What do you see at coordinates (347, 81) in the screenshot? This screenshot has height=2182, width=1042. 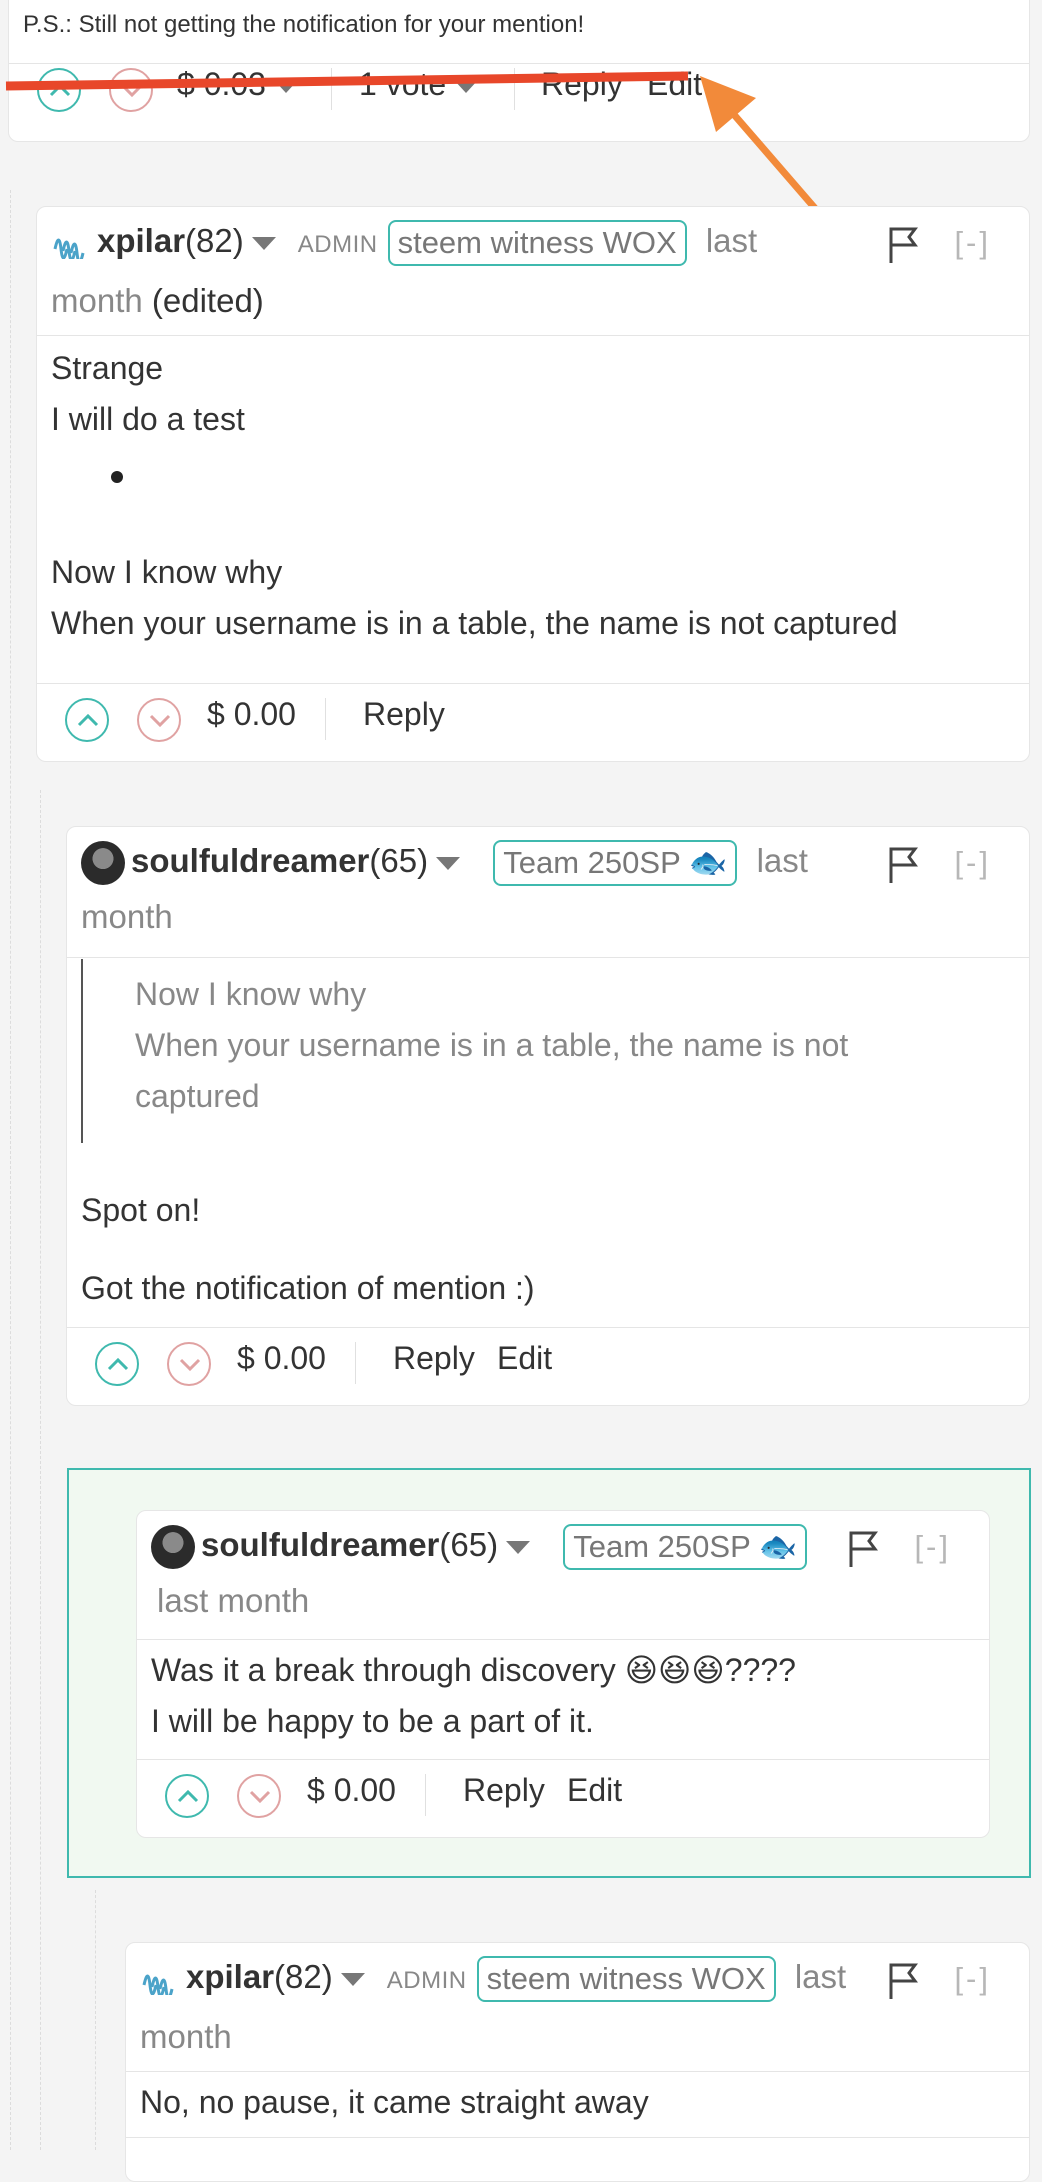 I see `red-strike-line` at bounding box center [347, 81].